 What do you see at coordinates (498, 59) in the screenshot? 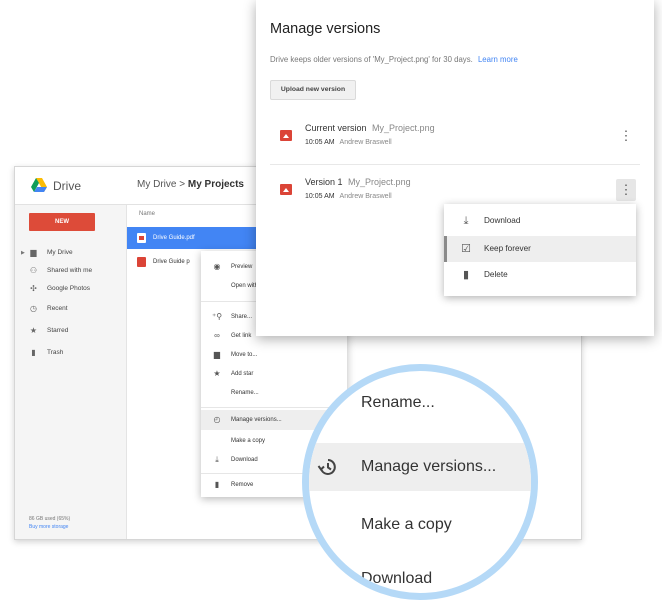
I see `learn-more-link: Learn more` at bounding box center [498, 59].